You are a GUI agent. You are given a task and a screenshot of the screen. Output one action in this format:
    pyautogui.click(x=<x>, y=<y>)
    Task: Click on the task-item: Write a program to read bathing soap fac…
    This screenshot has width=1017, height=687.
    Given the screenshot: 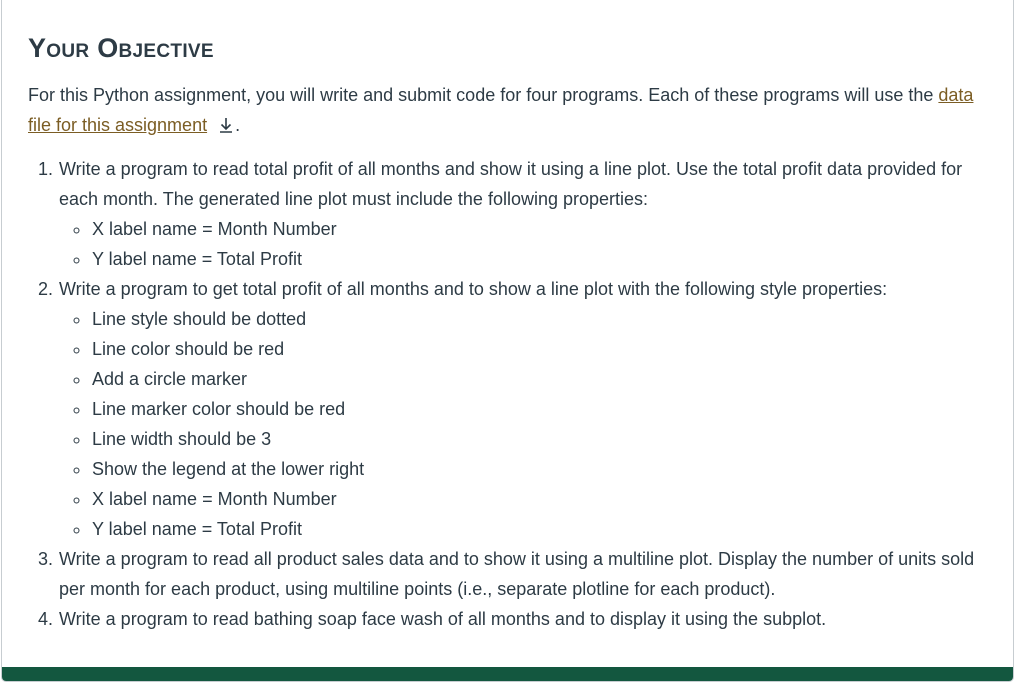 What is the action you would take?
    pyautogui.click(x=525, y=619)
    